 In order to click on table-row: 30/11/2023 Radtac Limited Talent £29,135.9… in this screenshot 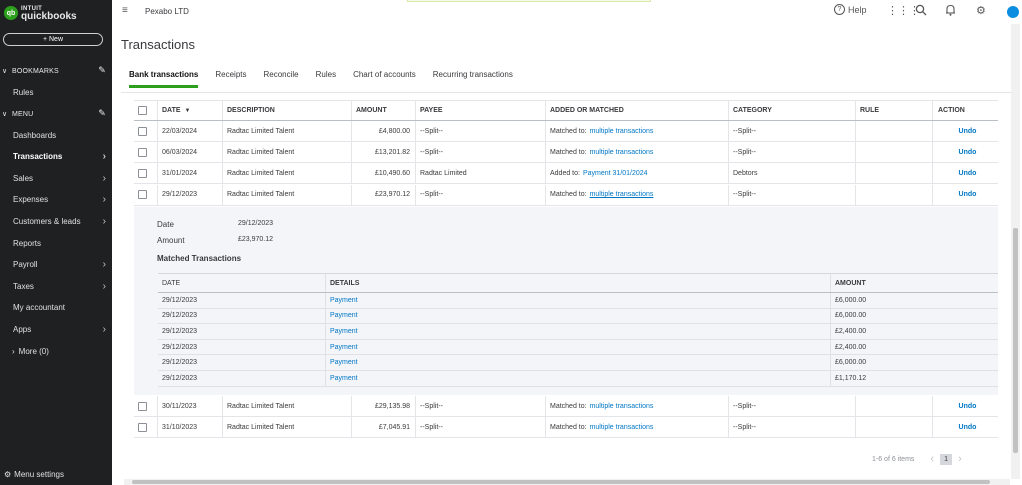, I will do `click(566, 406)`.